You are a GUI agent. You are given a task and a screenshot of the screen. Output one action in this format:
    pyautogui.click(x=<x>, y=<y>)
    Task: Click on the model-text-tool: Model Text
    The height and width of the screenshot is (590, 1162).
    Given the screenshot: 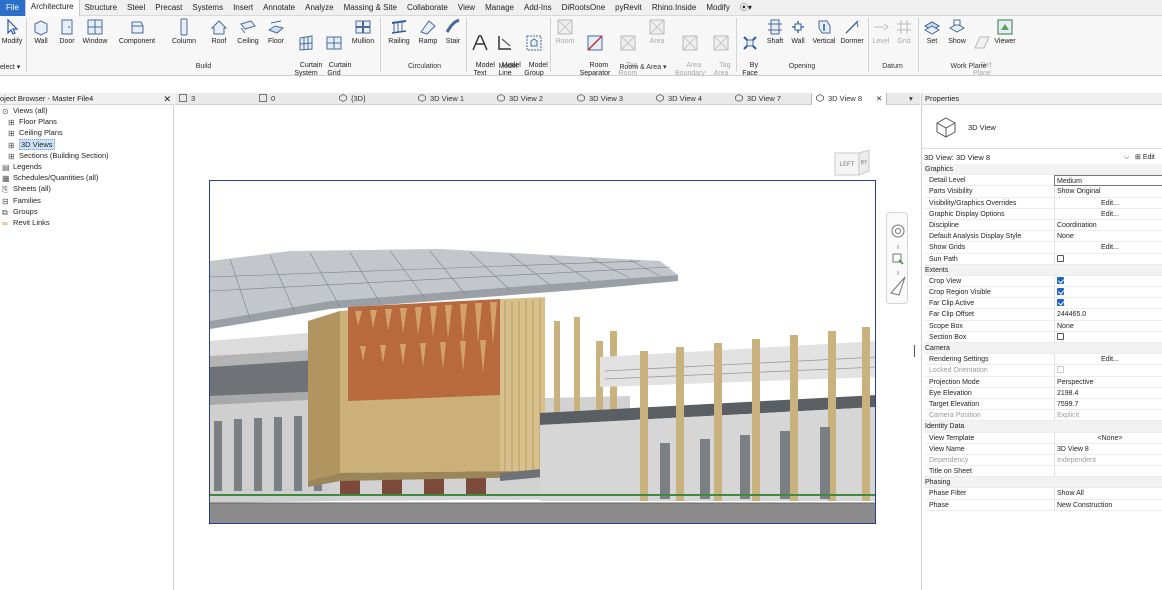 What is the action you would take?
    pyautogui.click(x=481, y=52)
    